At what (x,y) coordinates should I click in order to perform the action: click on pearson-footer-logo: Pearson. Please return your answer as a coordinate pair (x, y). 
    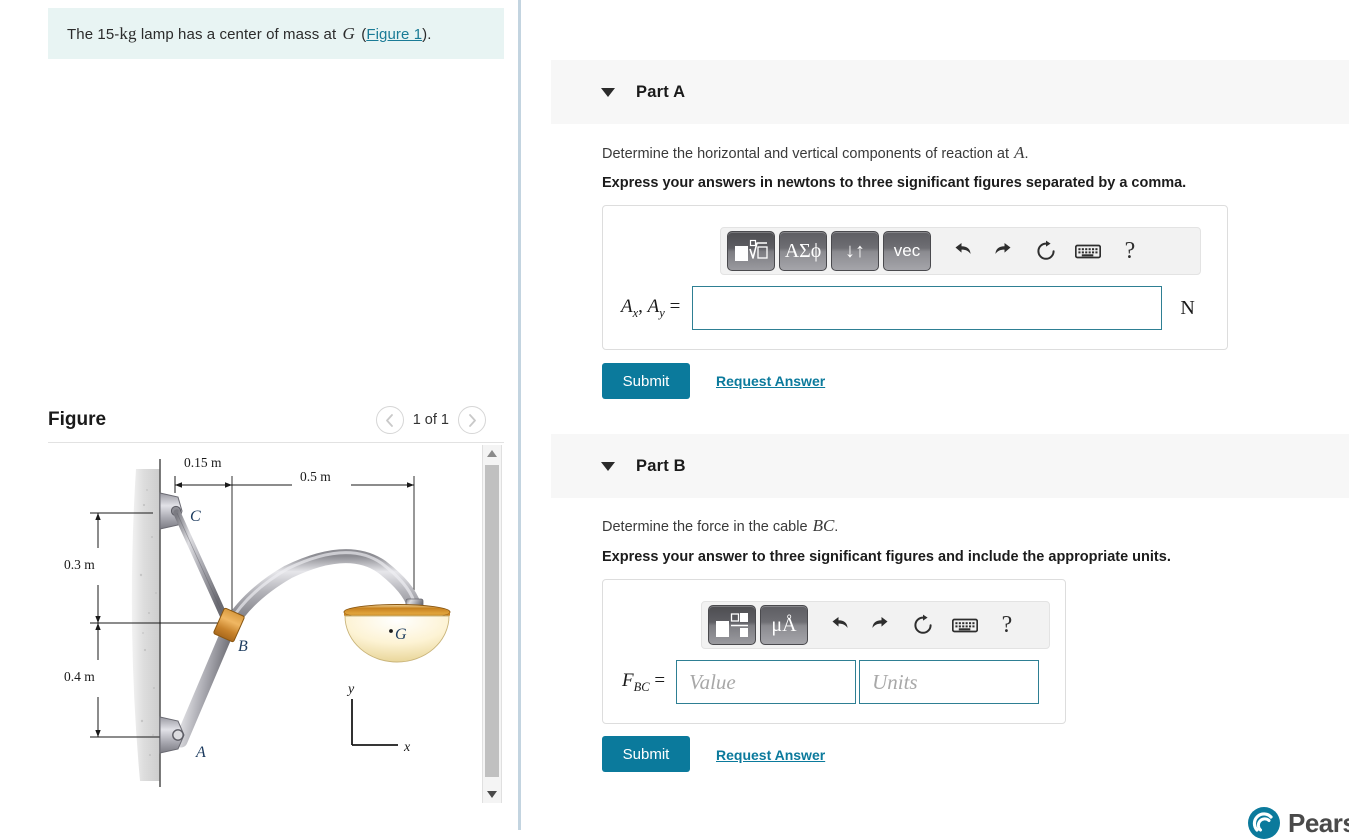
    Looking at the image, I should click on (1298, 823).